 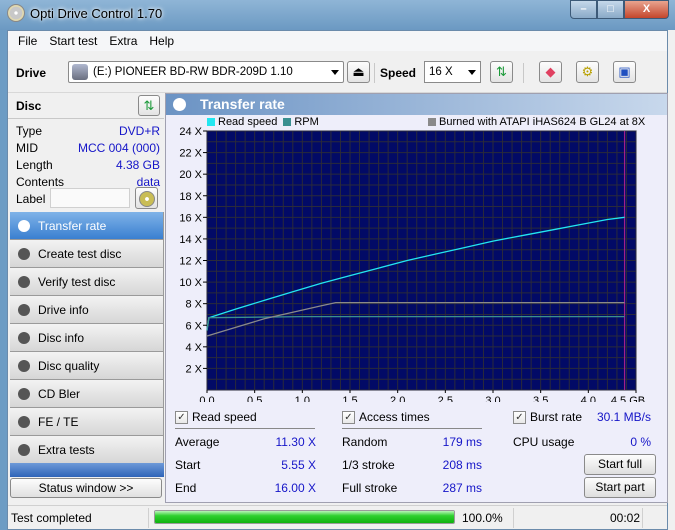 What do you see at coordinates (27, 41) in the screenshot?
I see `menu-file: File` at bounding box center [27, 41].